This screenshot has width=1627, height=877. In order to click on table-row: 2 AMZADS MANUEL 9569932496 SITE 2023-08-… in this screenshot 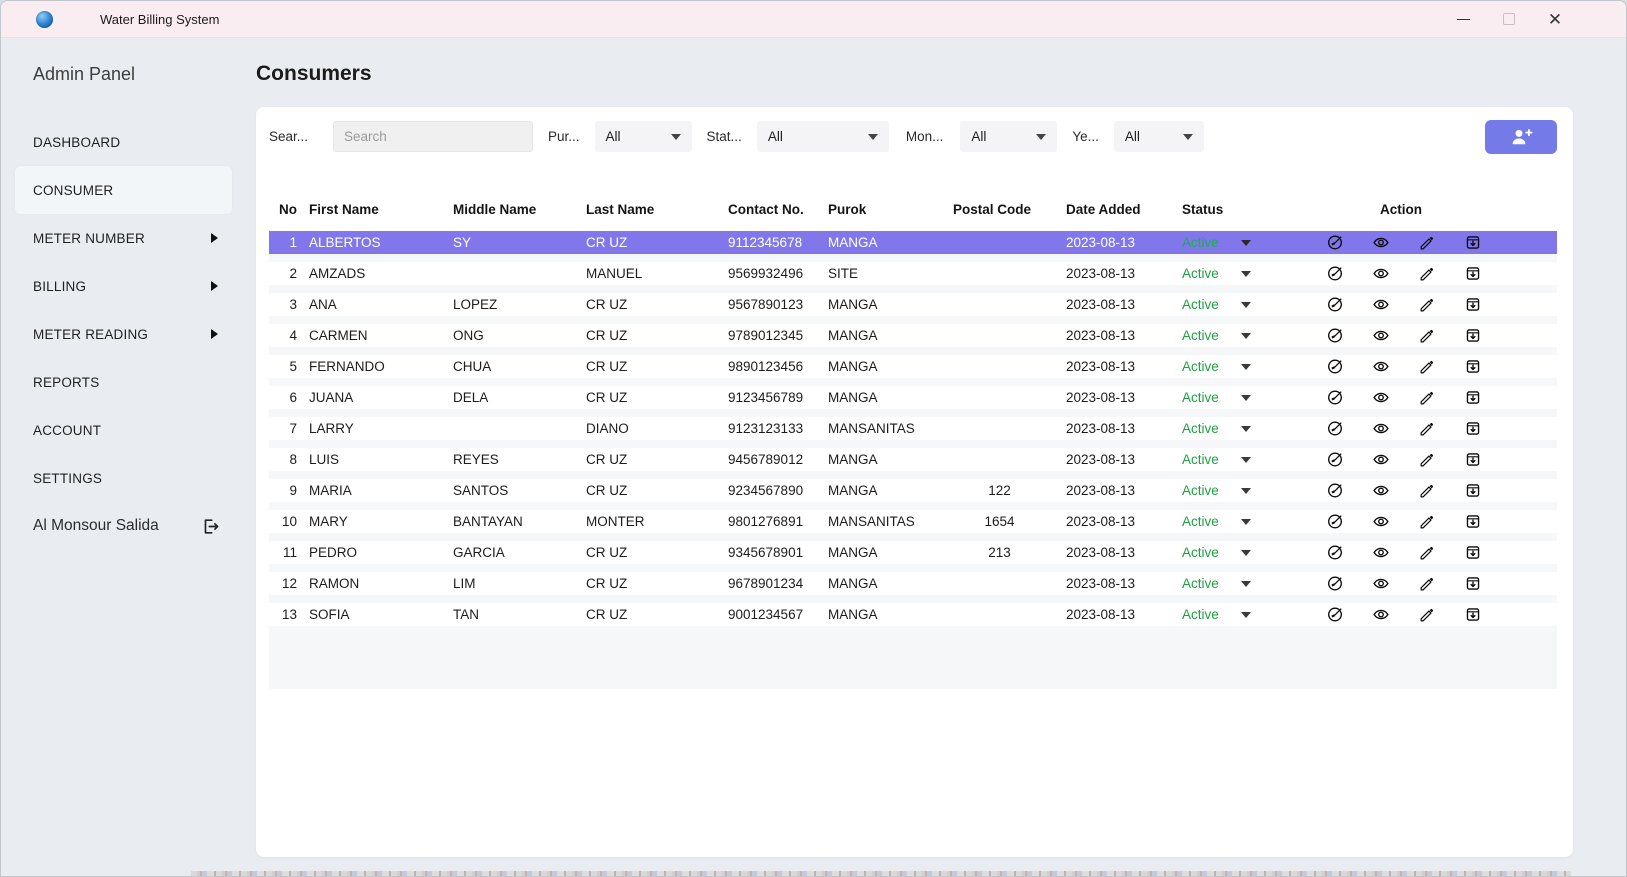, I will do `click(913, 277)`.